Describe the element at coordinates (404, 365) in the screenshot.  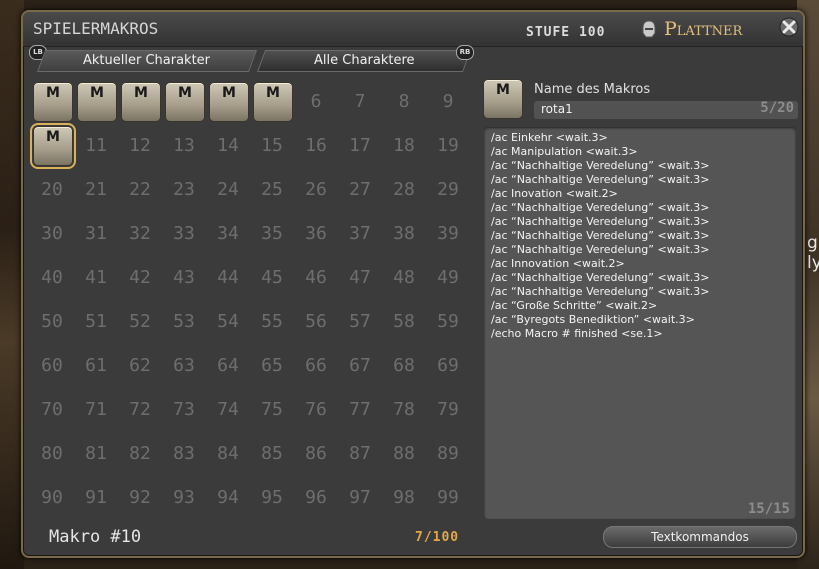
I see `macro-slot: 68` at that location.